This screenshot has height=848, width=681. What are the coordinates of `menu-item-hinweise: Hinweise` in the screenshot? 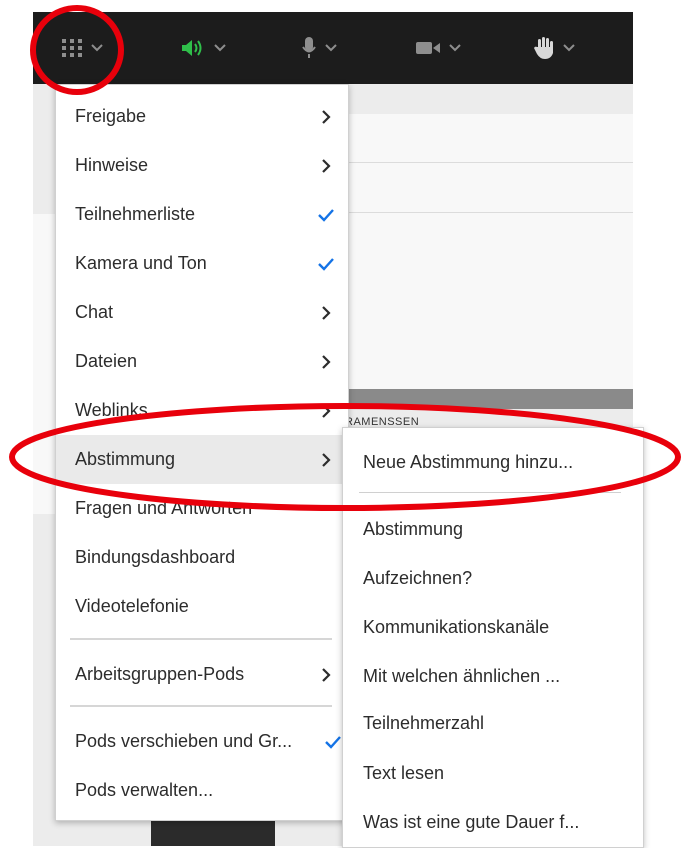 It's located at (202, 165).